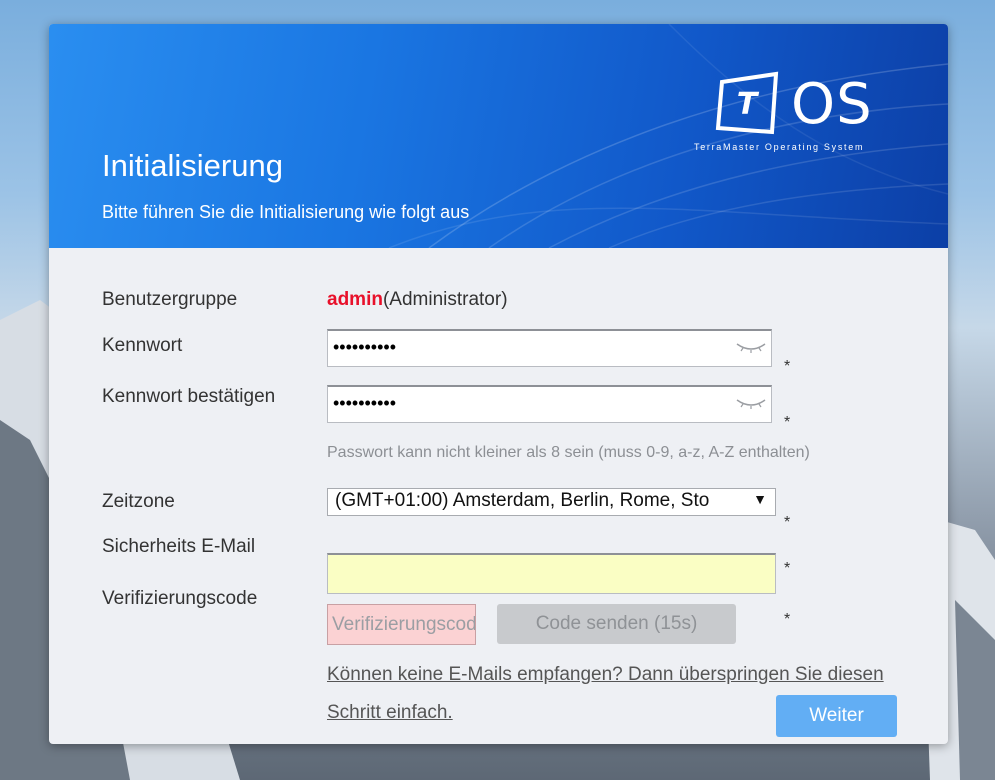 The image size is (995, 780). I want to click on show-password-icon, so click(751, 347).